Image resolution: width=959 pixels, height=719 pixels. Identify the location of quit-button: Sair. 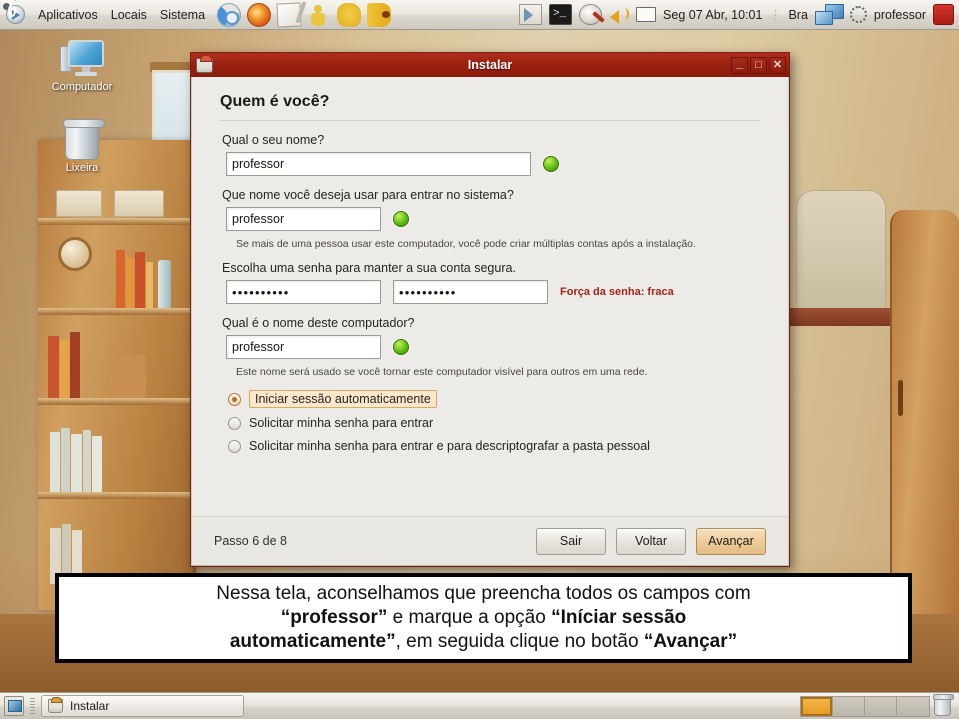
(571, 541).